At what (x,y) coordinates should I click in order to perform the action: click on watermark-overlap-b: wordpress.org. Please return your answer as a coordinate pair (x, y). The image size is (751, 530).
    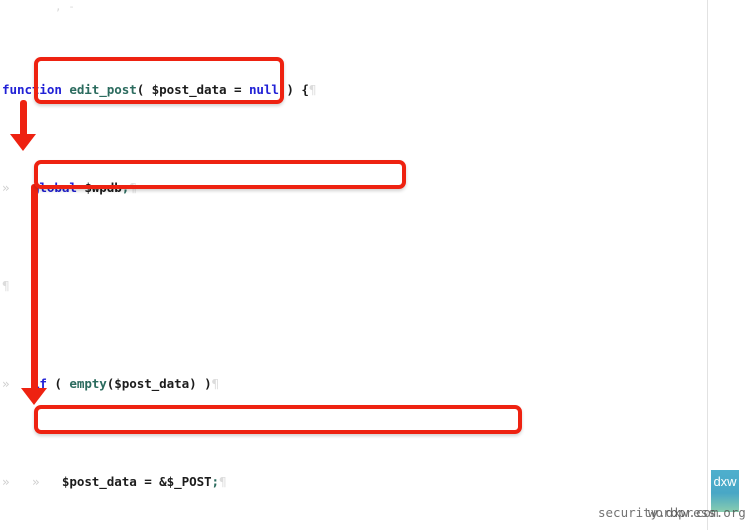
    Looking at the image, I should click on (697, 512).